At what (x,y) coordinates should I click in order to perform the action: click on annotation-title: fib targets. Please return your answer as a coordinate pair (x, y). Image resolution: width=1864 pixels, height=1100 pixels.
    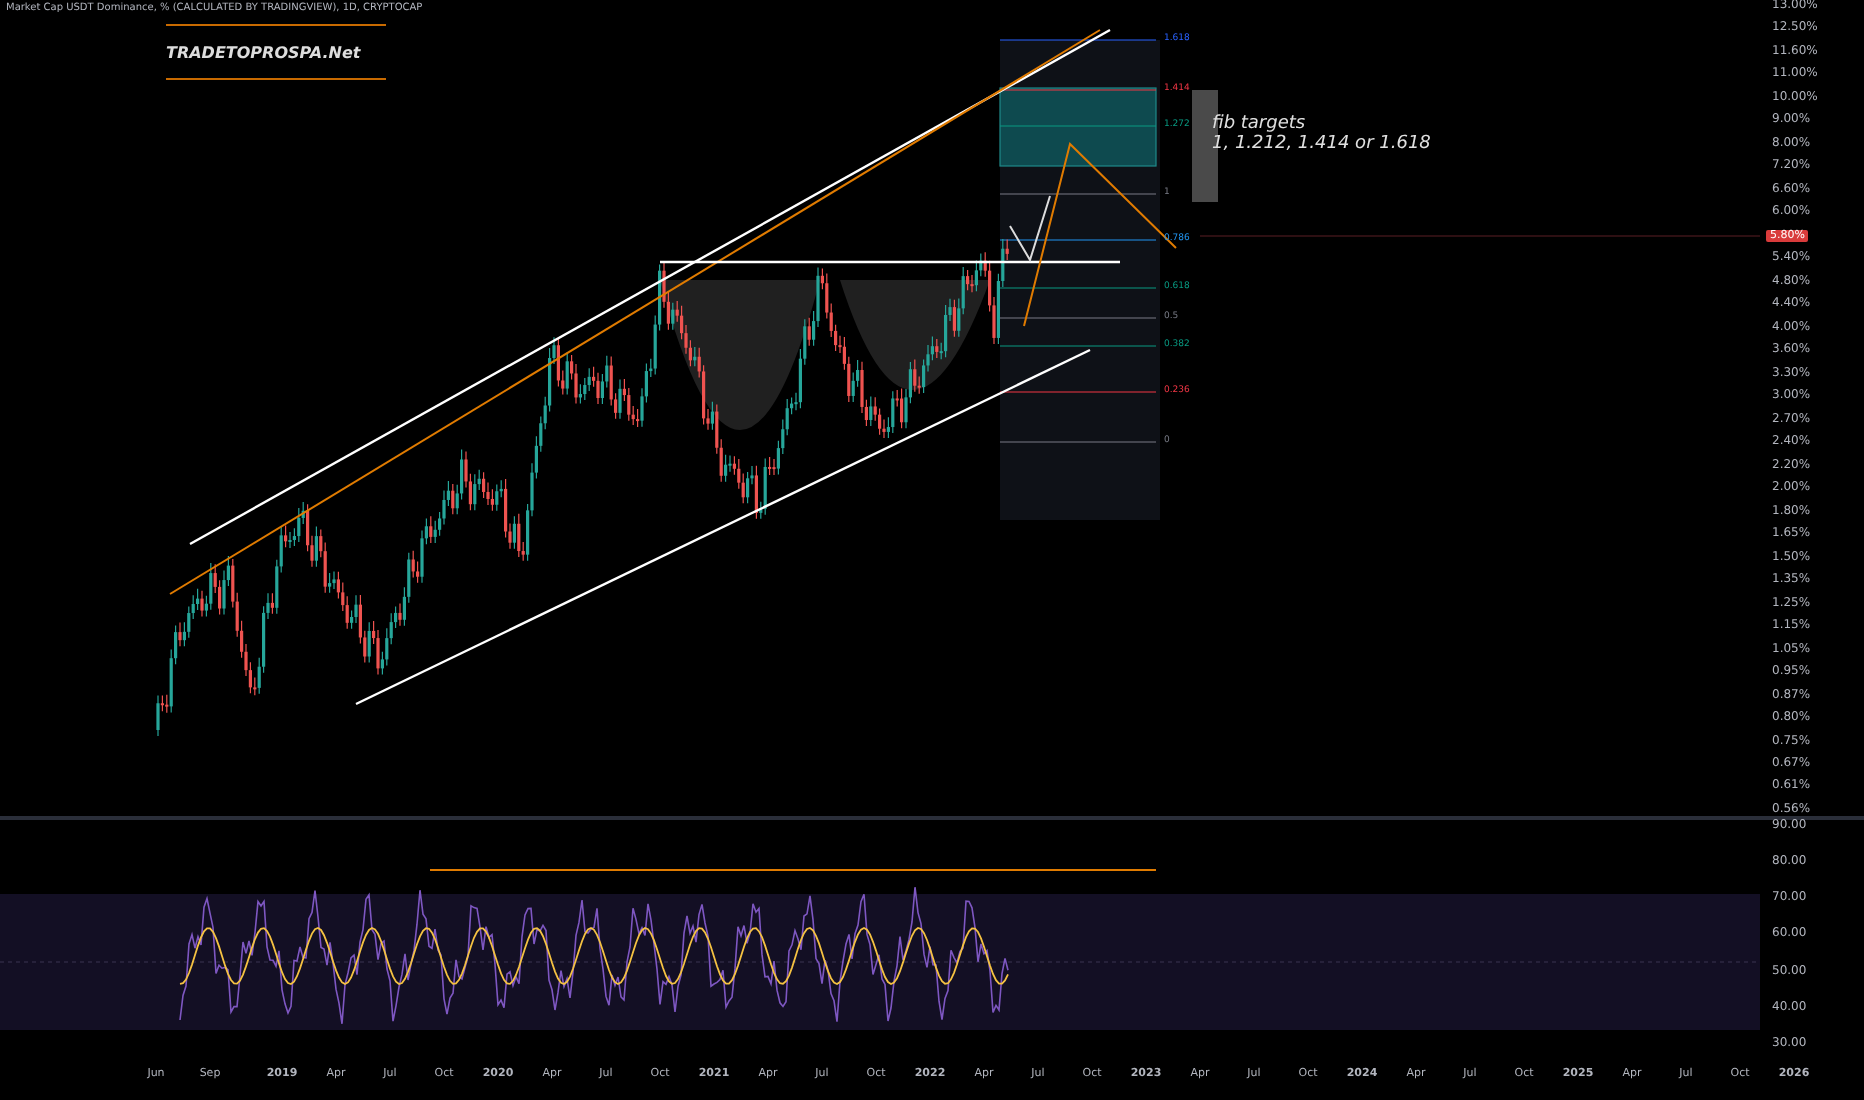
    Looking at the image, I should click on (1260, 125).